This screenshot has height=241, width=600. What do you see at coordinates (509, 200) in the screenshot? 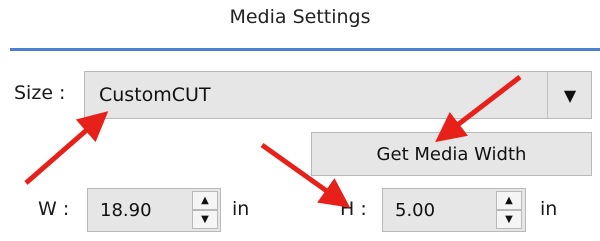
I see `height-increment-button: ▲` at bounding box center [509, 200].